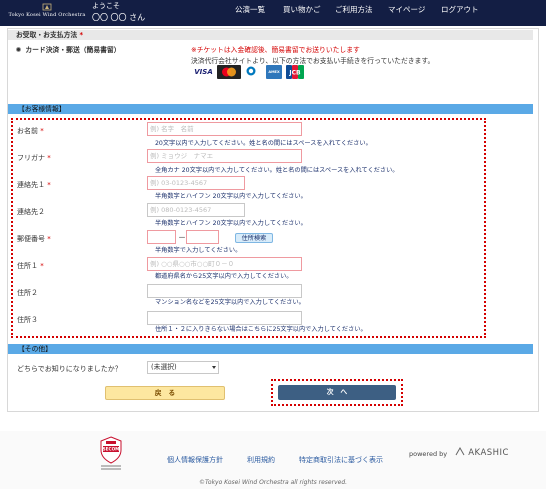 The height and width of the screenshot is (489, 546). Describe the element at coordinates (229, 72) in the screenshot. I see `mastercard-logo` at that location.